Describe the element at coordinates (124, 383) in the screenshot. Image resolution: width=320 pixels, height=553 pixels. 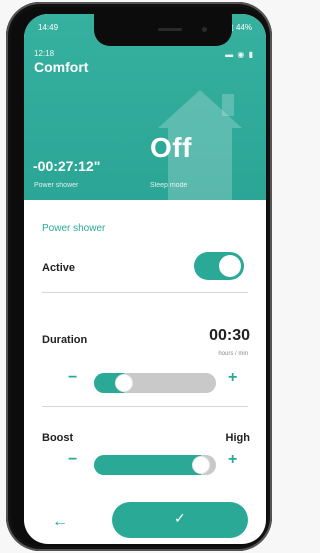
I see `duration-slider-knob` at that location.